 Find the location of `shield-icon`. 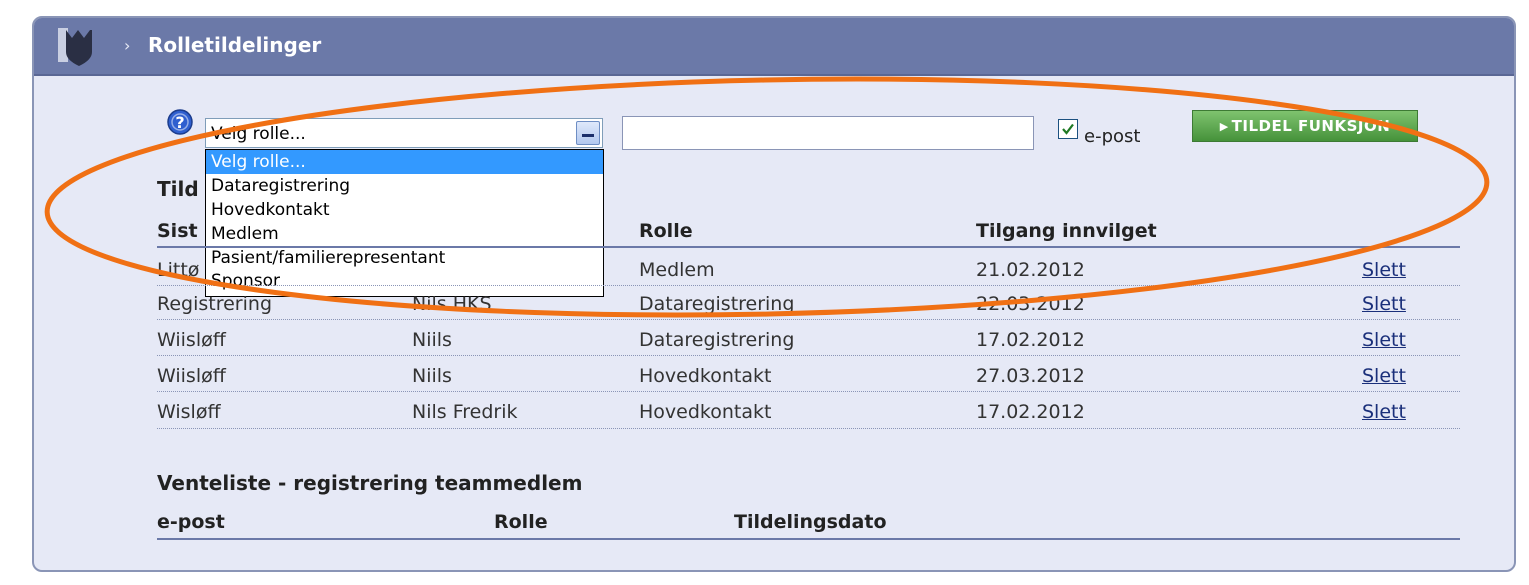

shield-icon is located at coordinates (75, 47).